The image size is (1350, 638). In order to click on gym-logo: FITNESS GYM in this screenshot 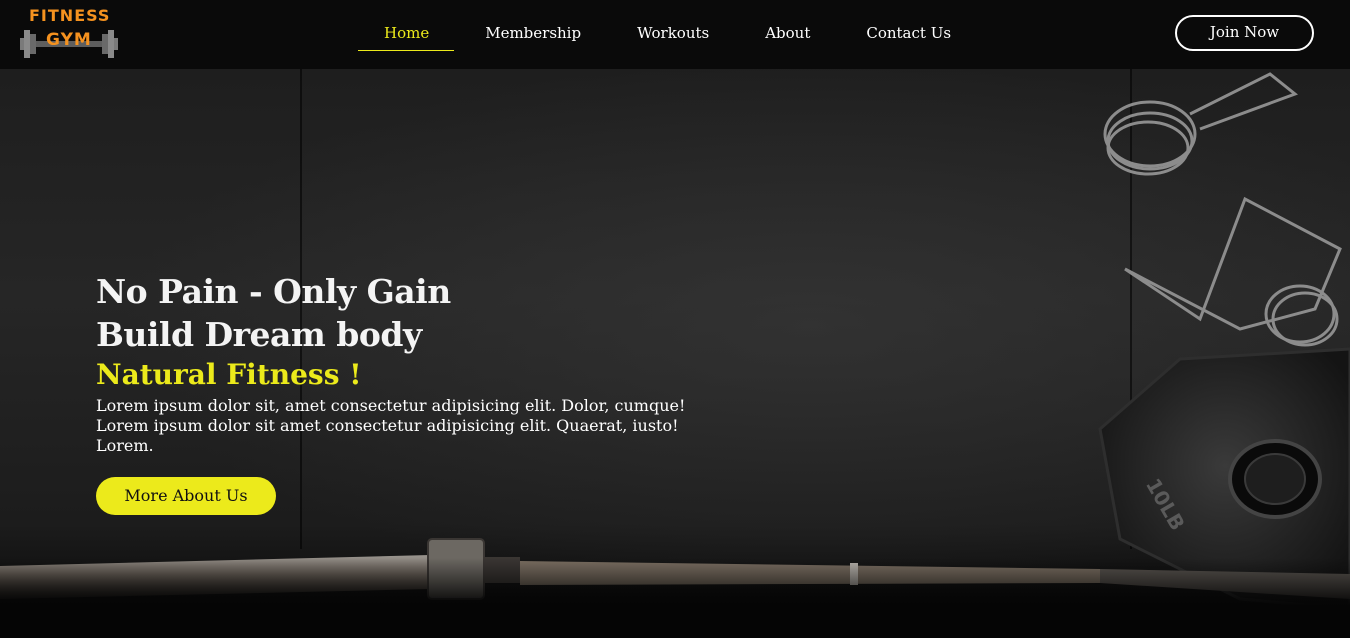, I will do `click(69, 33)`.